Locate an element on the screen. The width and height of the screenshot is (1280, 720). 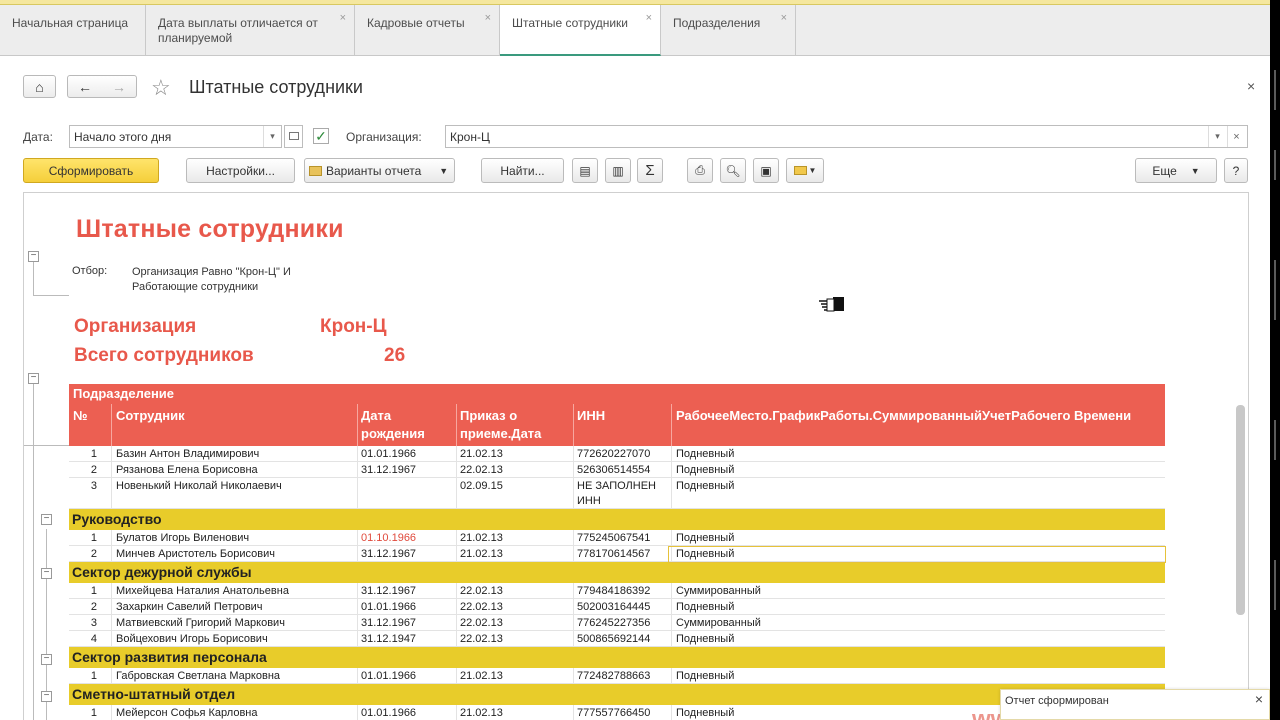
date-value: Начало этого дня is located at coordinates (123, 137).